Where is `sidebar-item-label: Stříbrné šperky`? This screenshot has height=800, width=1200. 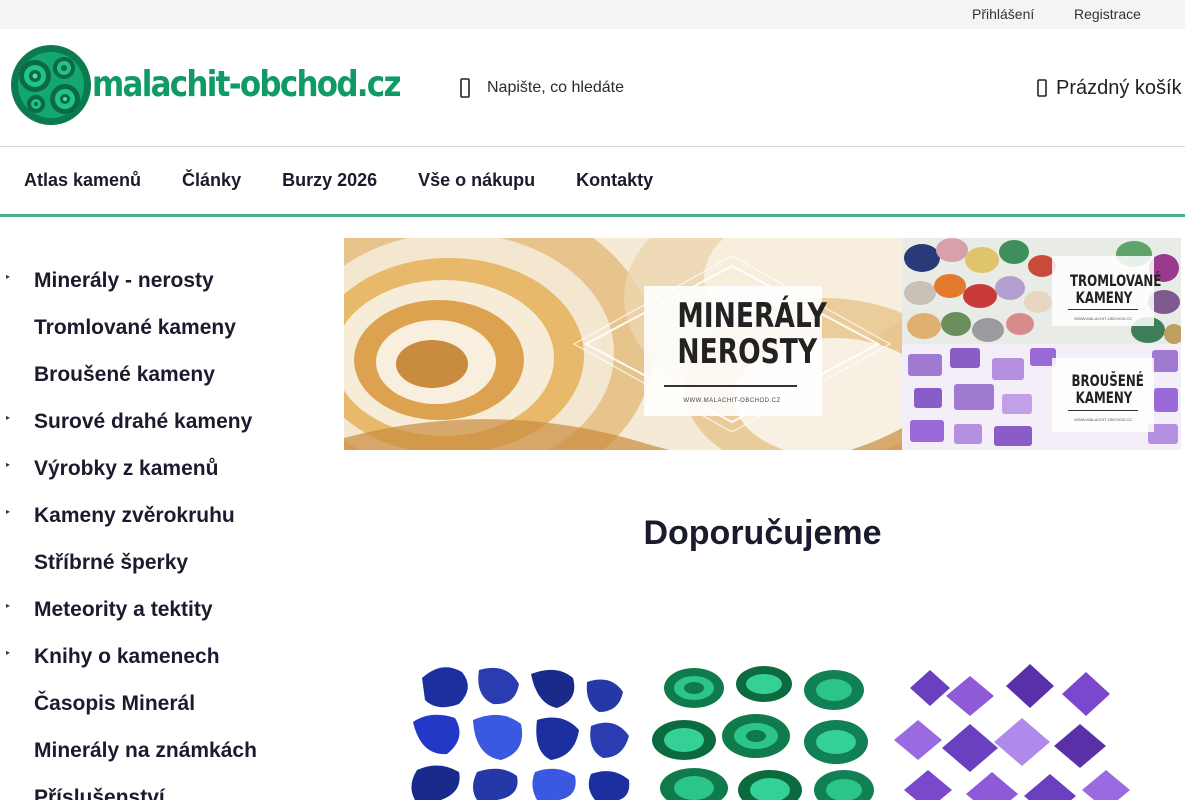 sidebar-item-label: Stříbrné šperky is located at coordinates (111, 562).